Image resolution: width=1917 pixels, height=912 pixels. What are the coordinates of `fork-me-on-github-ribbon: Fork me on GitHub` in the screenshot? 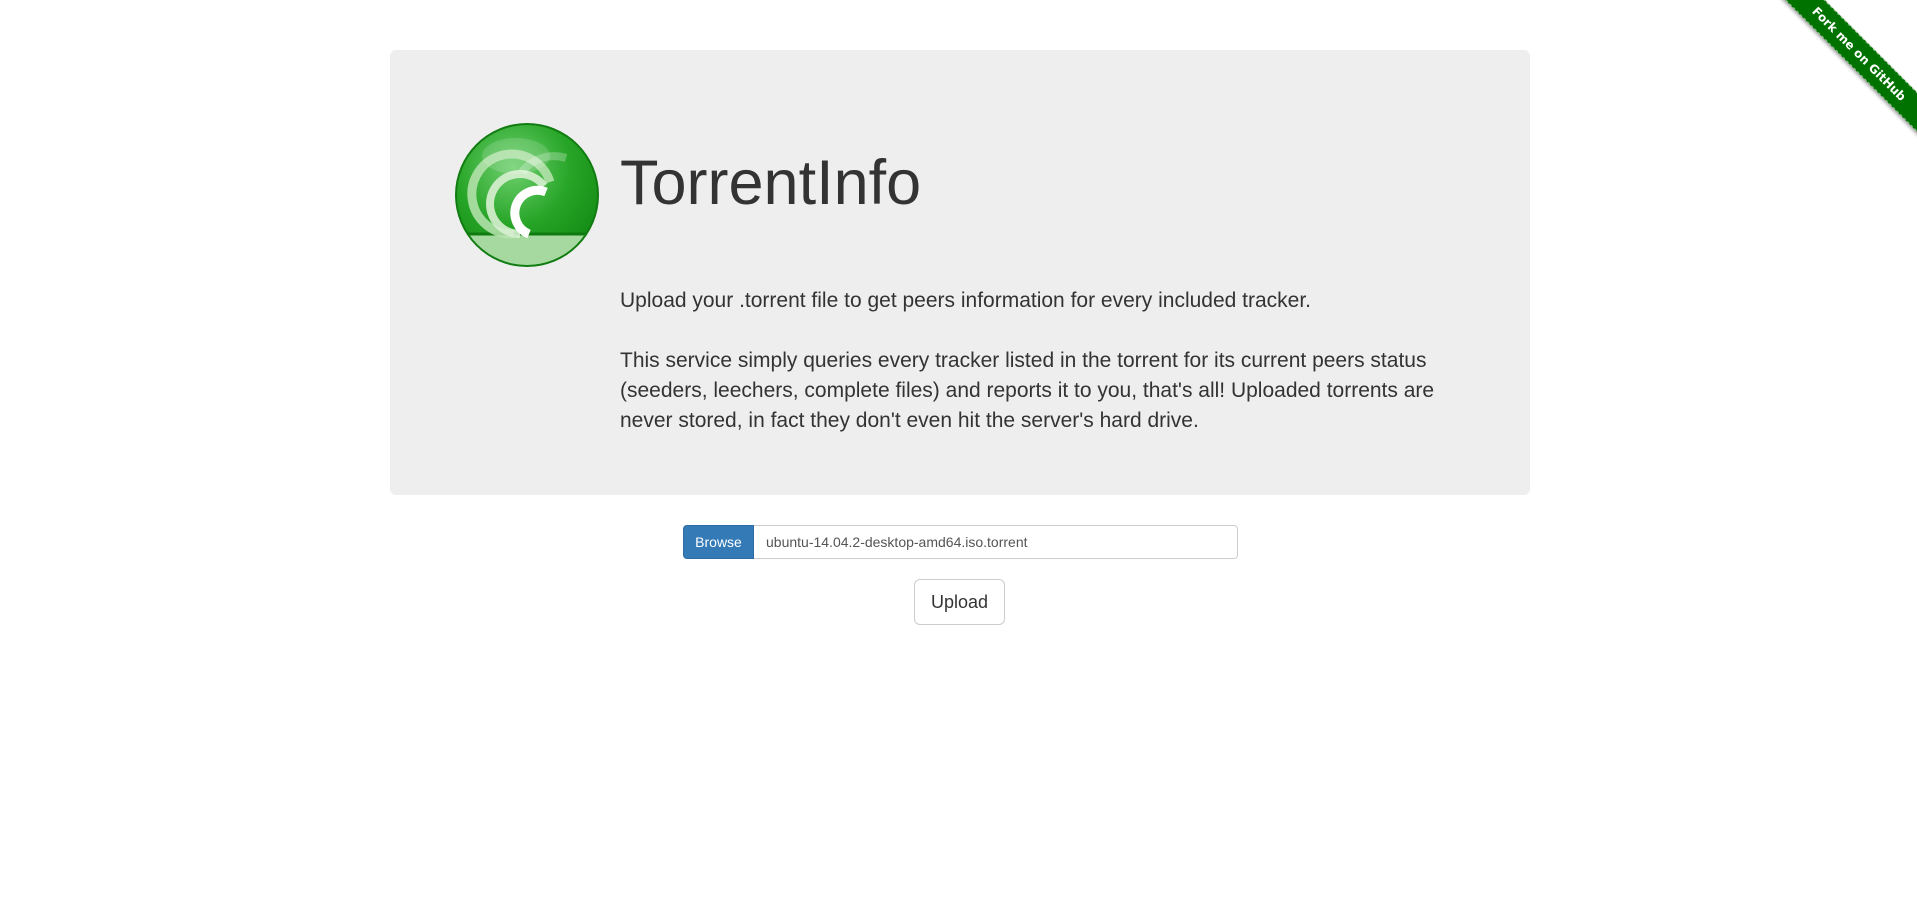 It's located at (1844, 71).